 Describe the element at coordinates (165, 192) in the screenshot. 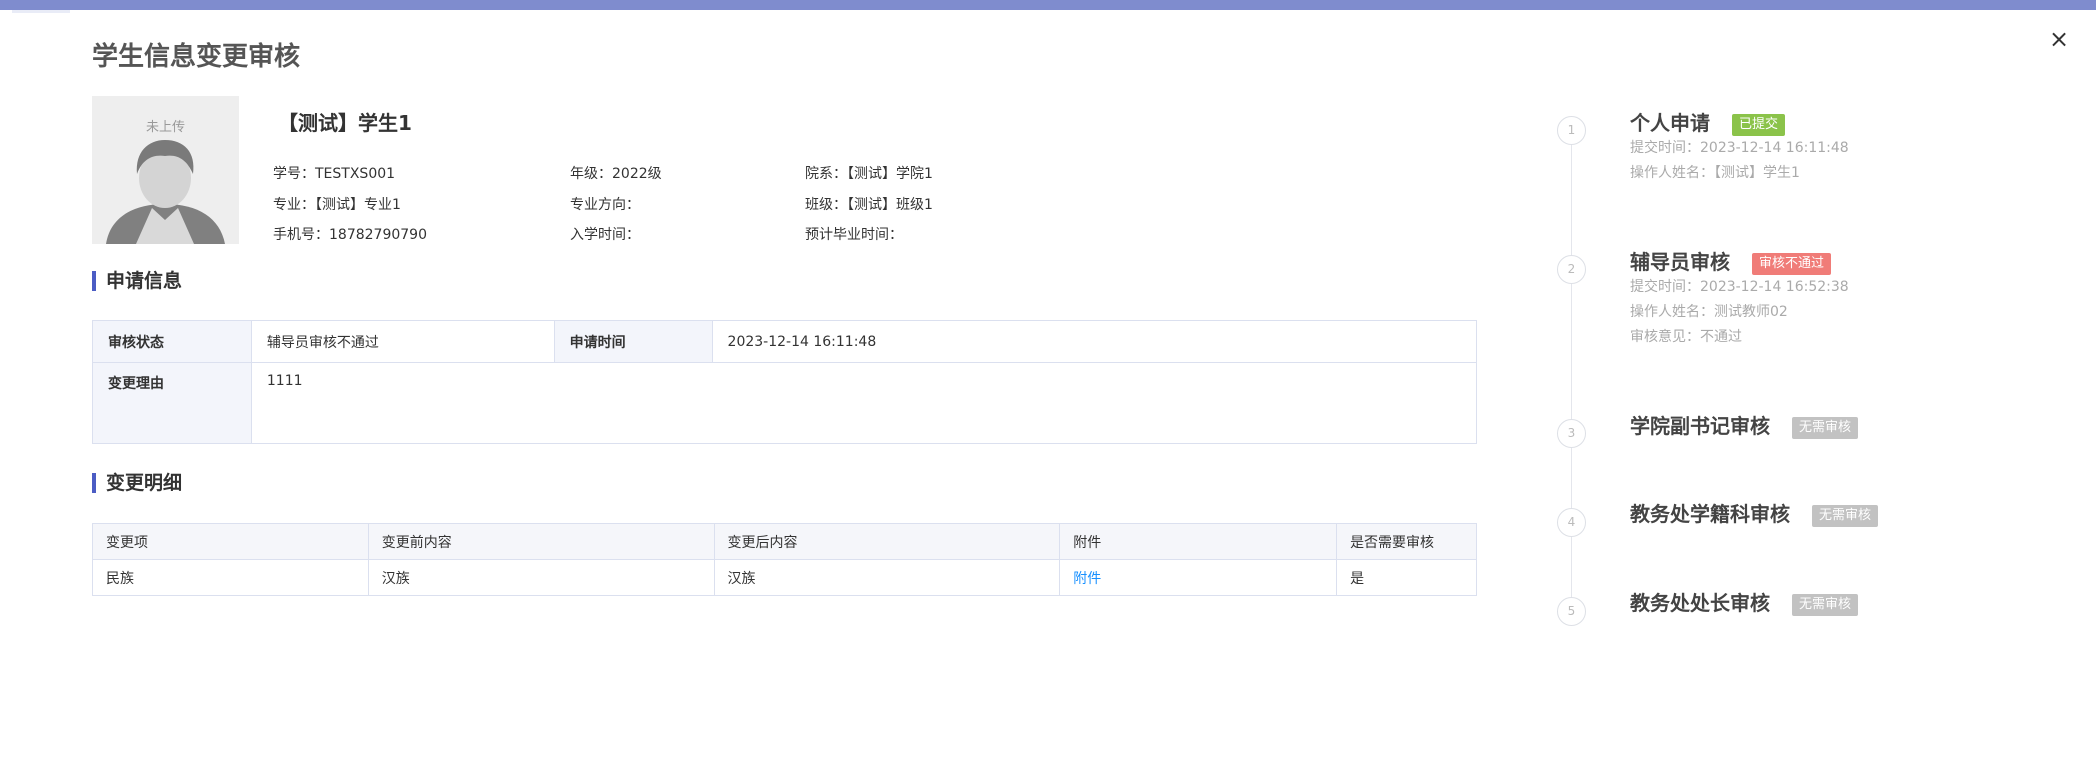

I see `user-silhouette-icon` at that location.